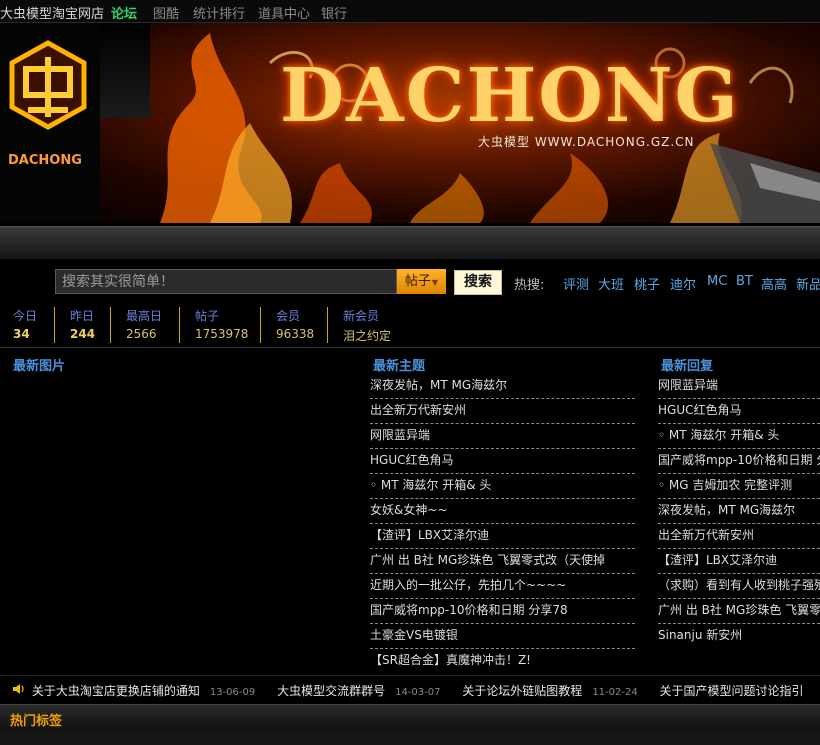 The image size is (820, 745). Describe the element at coordinates (739, 611) in the screenshot. I see `list-item: 广州 出 B社 MG珍珠色 飞翼零式改` at that location.